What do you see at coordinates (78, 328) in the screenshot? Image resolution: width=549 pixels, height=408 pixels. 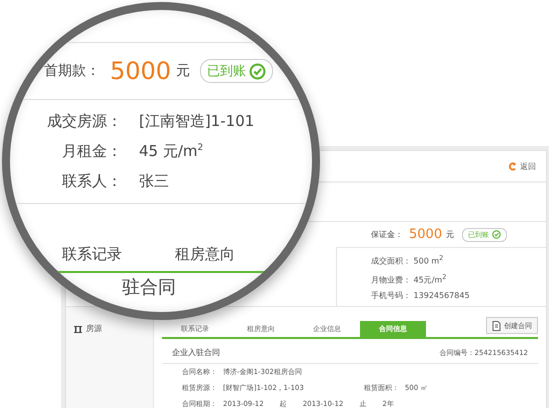 I see `building-icon` at bounding box center [78, 328].